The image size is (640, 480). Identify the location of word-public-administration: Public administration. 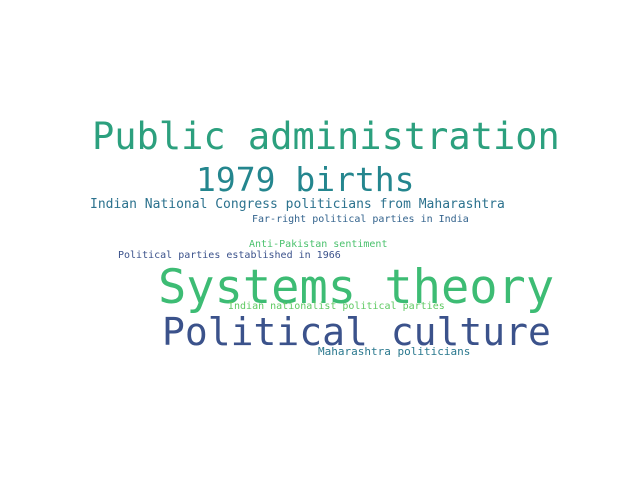
(326, 136).